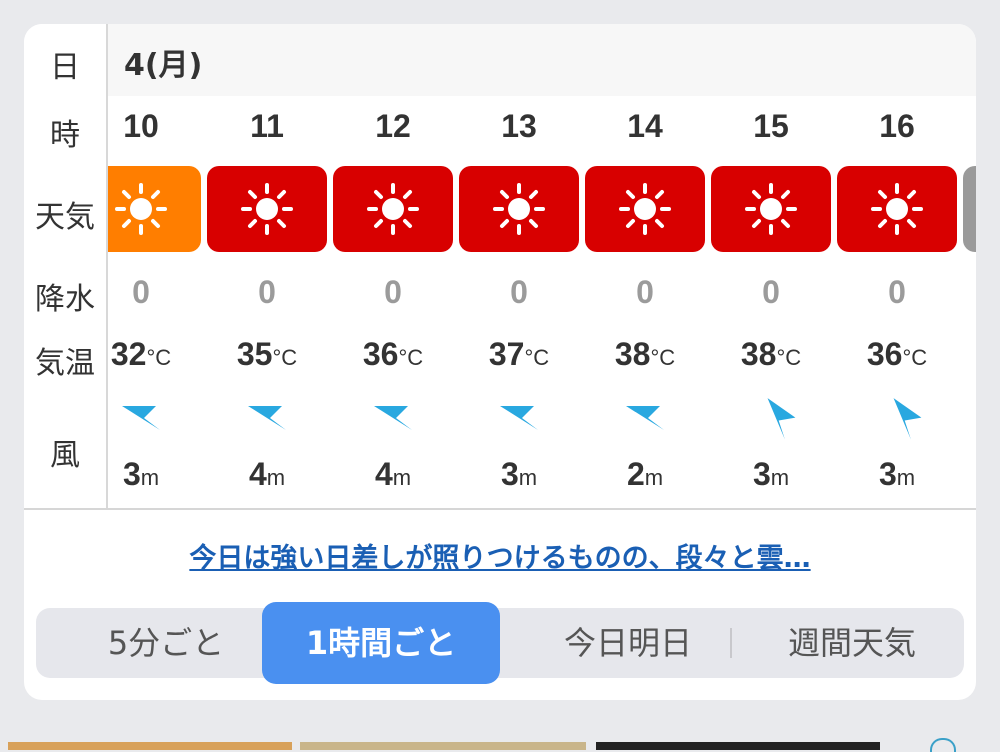 Image resolution: width=1000 pixels, height=752 pixels. What do you see at coordinates (500, 509) in the screenshot?
I see `divider` at bounding box center [500, 509].